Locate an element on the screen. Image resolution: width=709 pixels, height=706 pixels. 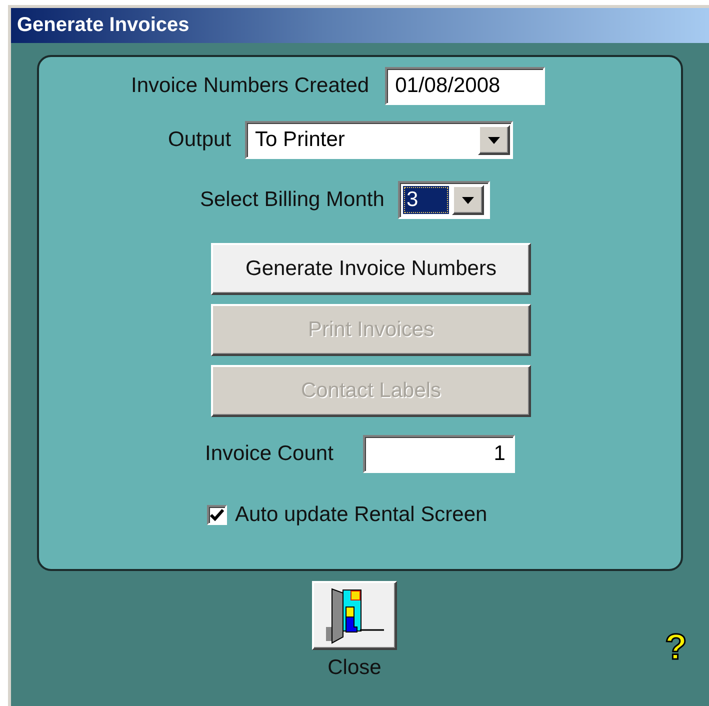
checkbox-label: Auto update Rental Screen is located at coordinates (361, 515).